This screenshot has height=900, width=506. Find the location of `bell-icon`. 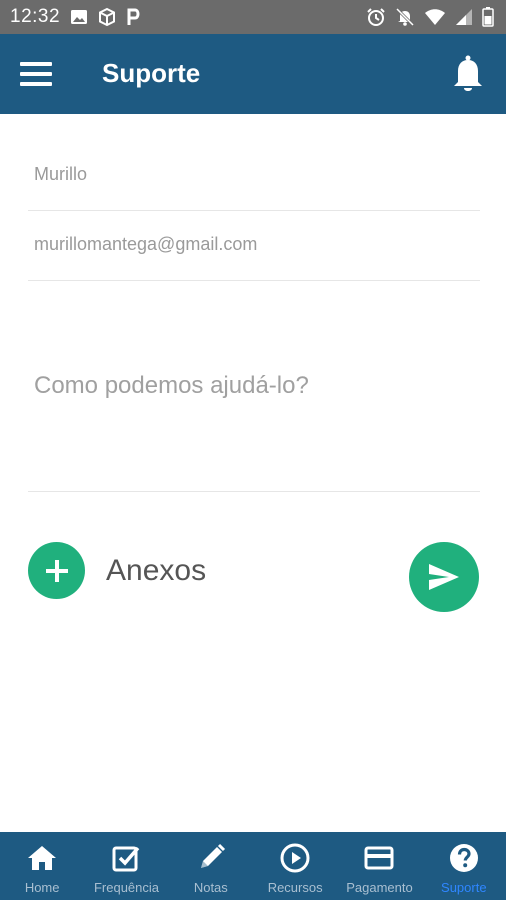

bell-icon is located at coordinates (468, 74).